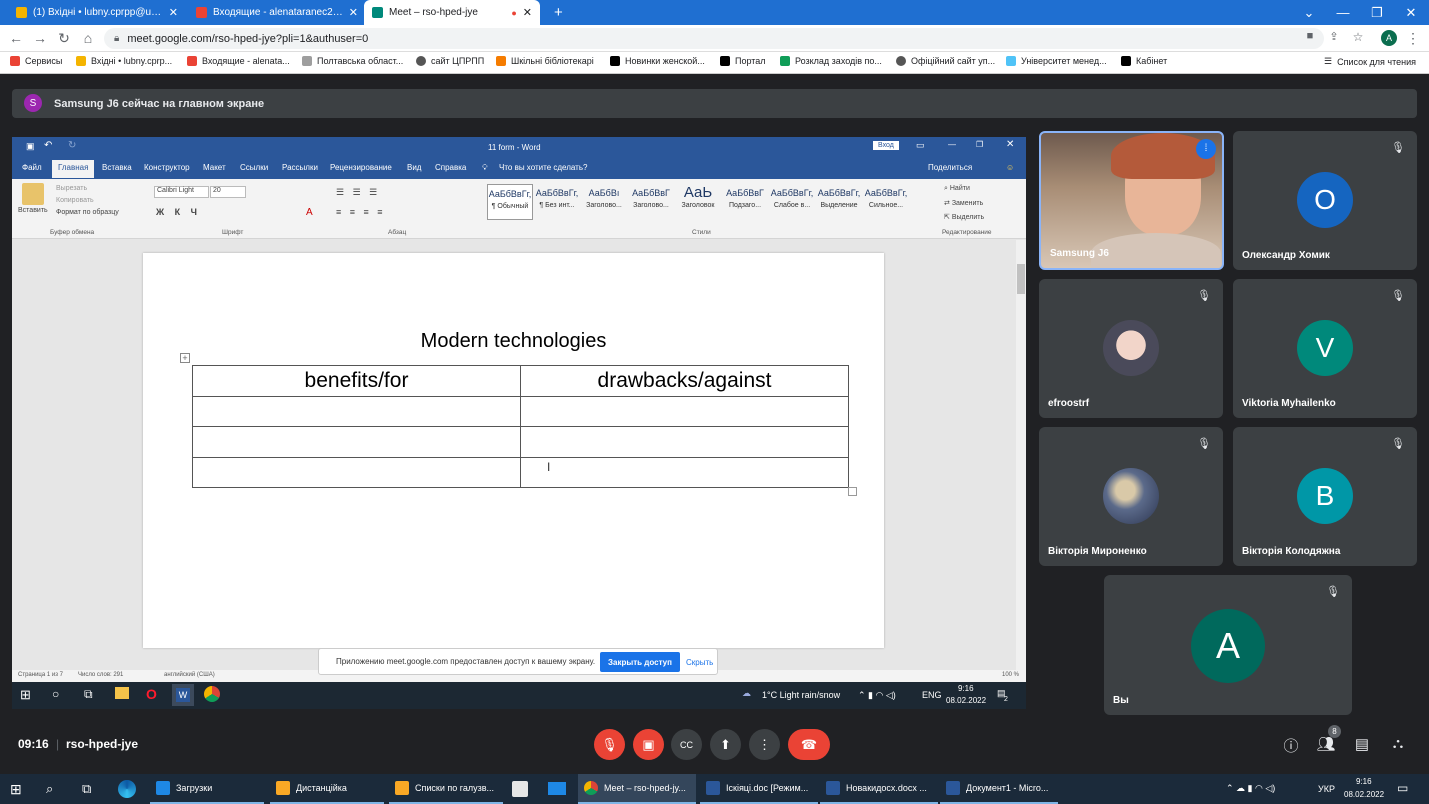  What do you see at coordinates (167, 167) in the screenshot?
I see `menu-design: Конструктор` at bounding box center [167, 167].